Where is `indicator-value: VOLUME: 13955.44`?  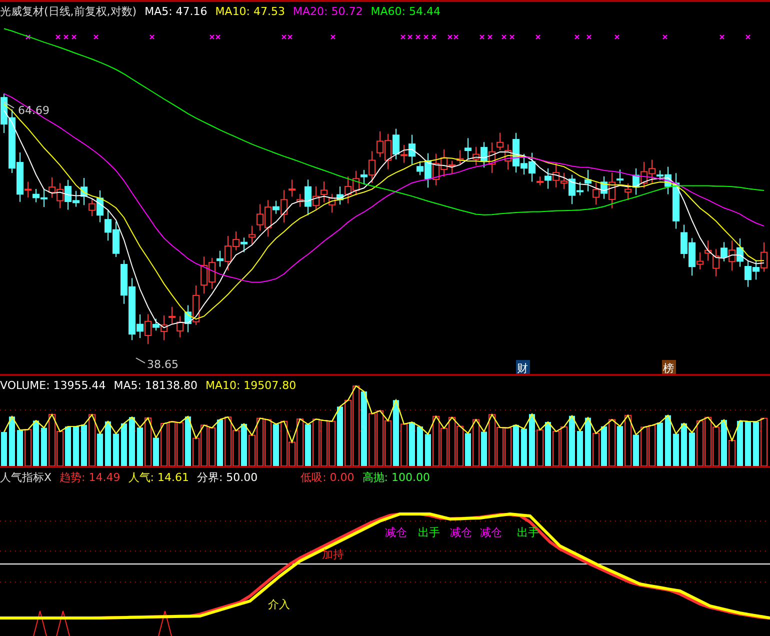
indicator-value: VOLUME: 13955.44 is located at coordinates (53, 385).